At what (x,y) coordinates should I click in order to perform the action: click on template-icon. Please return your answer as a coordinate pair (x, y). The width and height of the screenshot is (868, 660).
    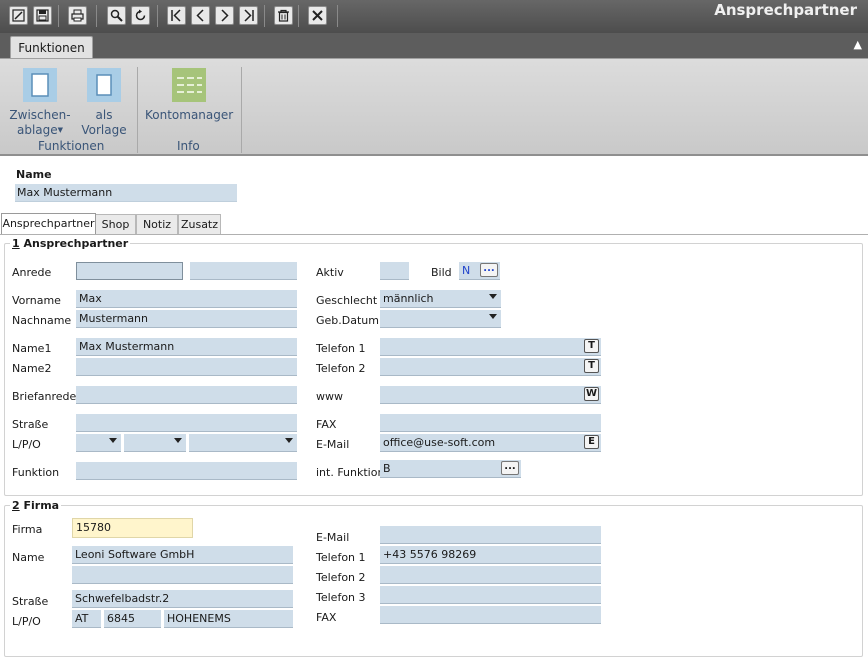
    Looking at the image, I should click on (104, 85).